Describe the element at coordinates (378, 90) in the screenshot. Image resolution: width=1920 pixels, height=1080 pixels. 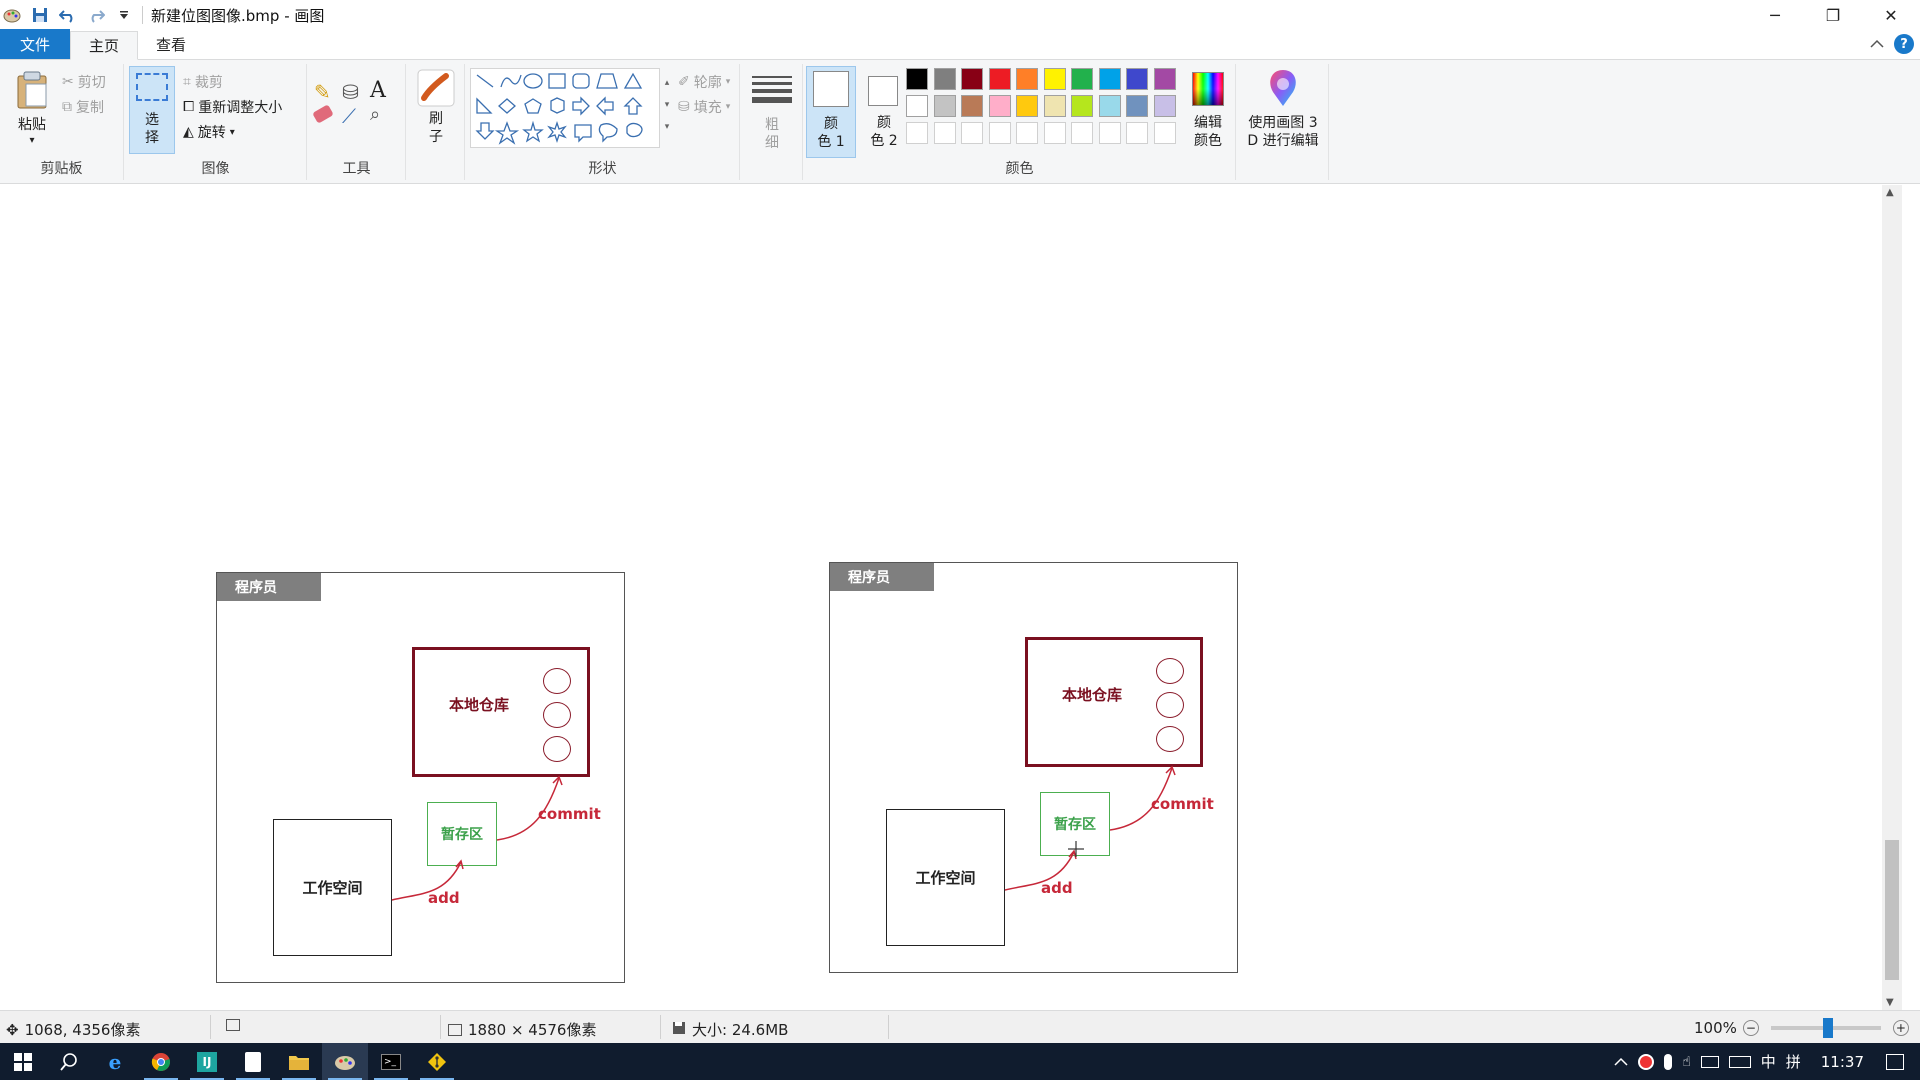
I see `text-icon: A` at that location.